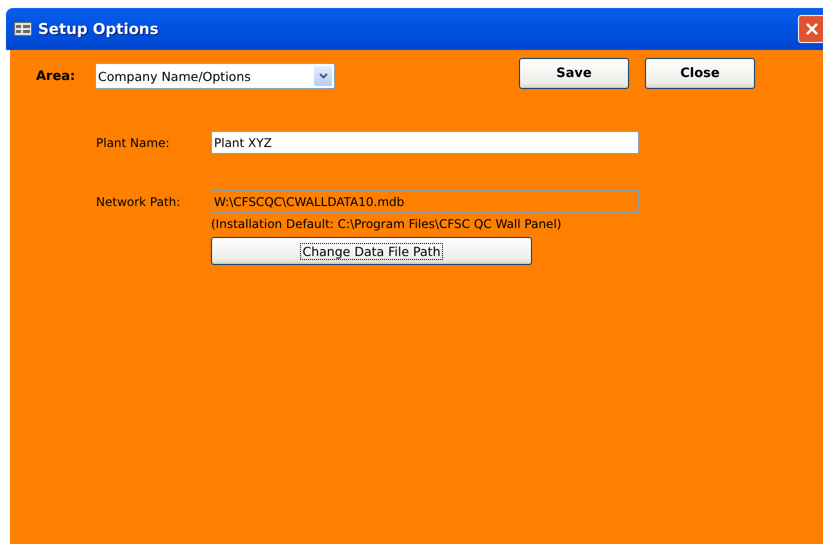 The width and height of the screenshot is (823, 544). What do you see at coordinates (56, 76) in the screenshot?
I see `area-label: Area:` at bounding box center [56, 76].